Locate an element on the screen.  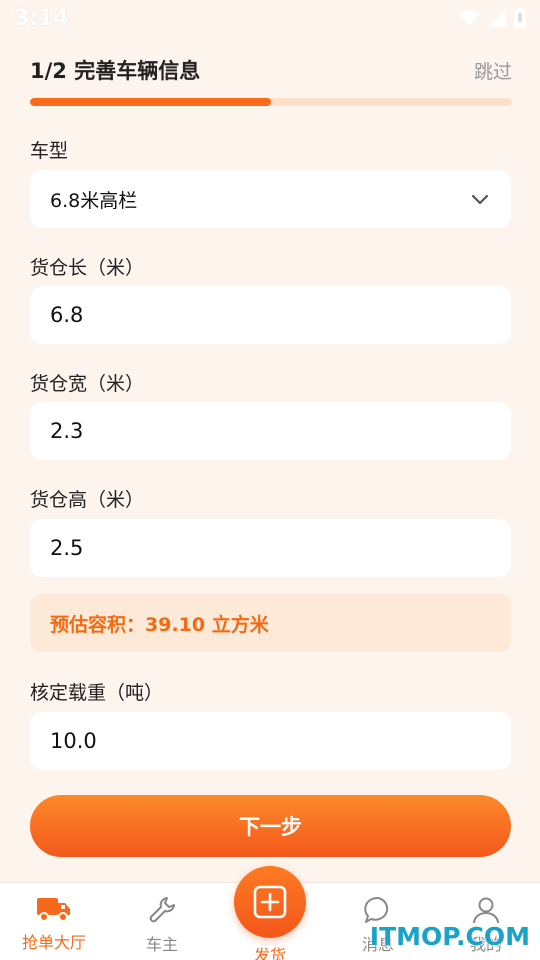
page-header: 1/2 完善车辆信息 跳过 is located at coordinates (271, 70).